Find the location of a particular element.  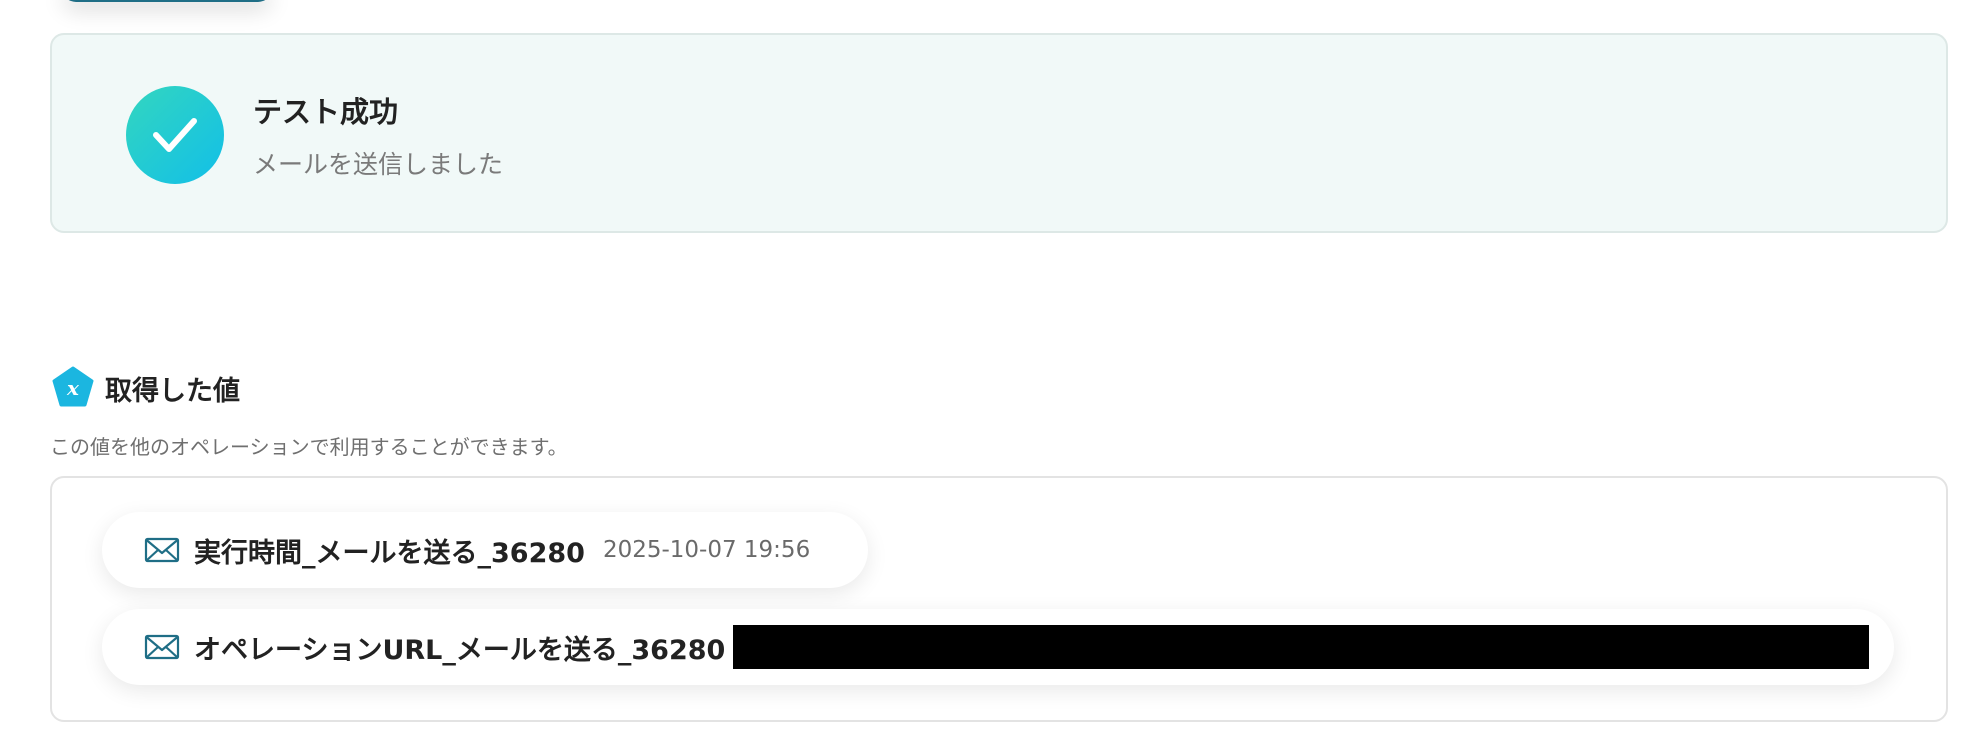

success-subtitle: メールを送信しました is located at coordinates (378, 164).